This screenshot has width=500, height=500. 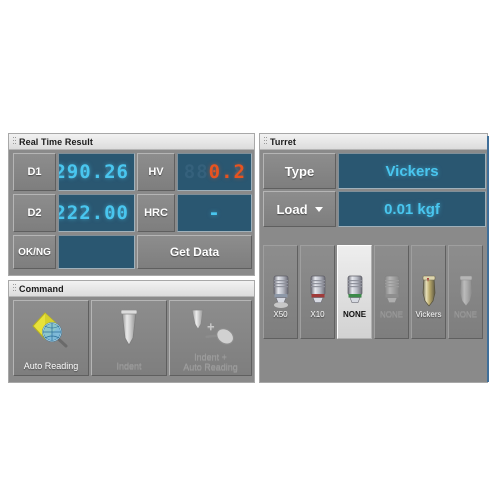 I want to click on hv-display: 888.8 0.2, so click(x=214, y=172).